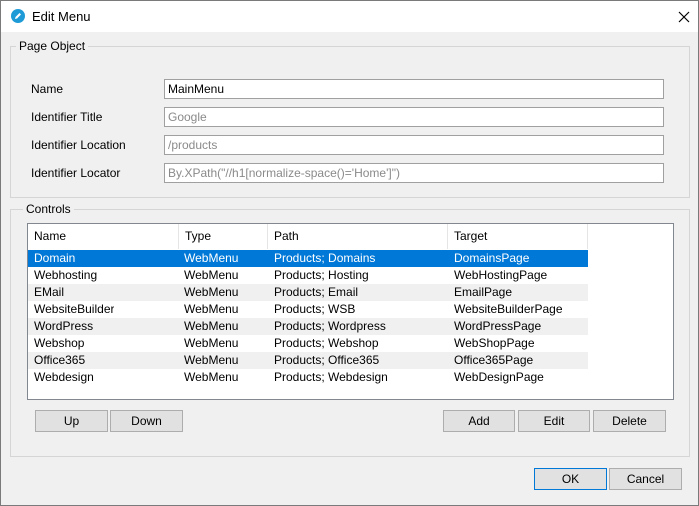 The height and width of the screenshot is (506, 699). I want to click on name-field, so click(414, 89).